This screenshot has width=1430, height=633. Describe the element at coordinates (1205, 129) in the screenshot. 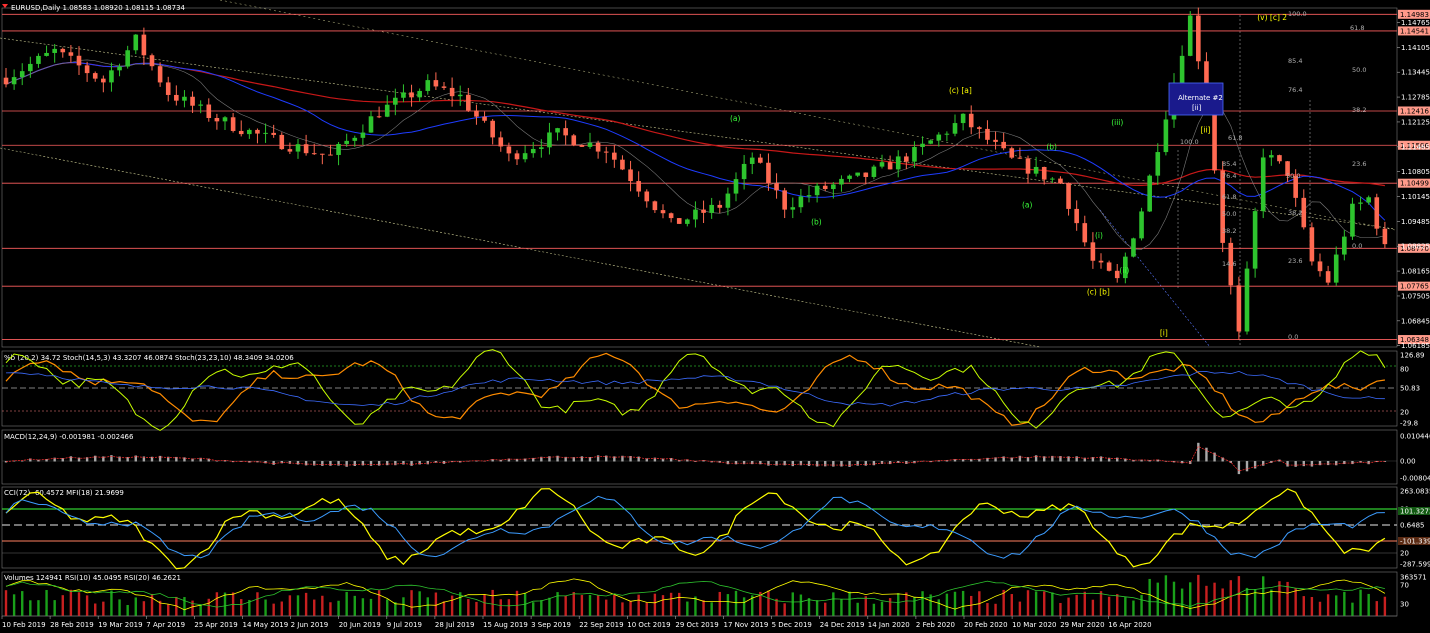

I see `wave-label: [ii]` at that location.